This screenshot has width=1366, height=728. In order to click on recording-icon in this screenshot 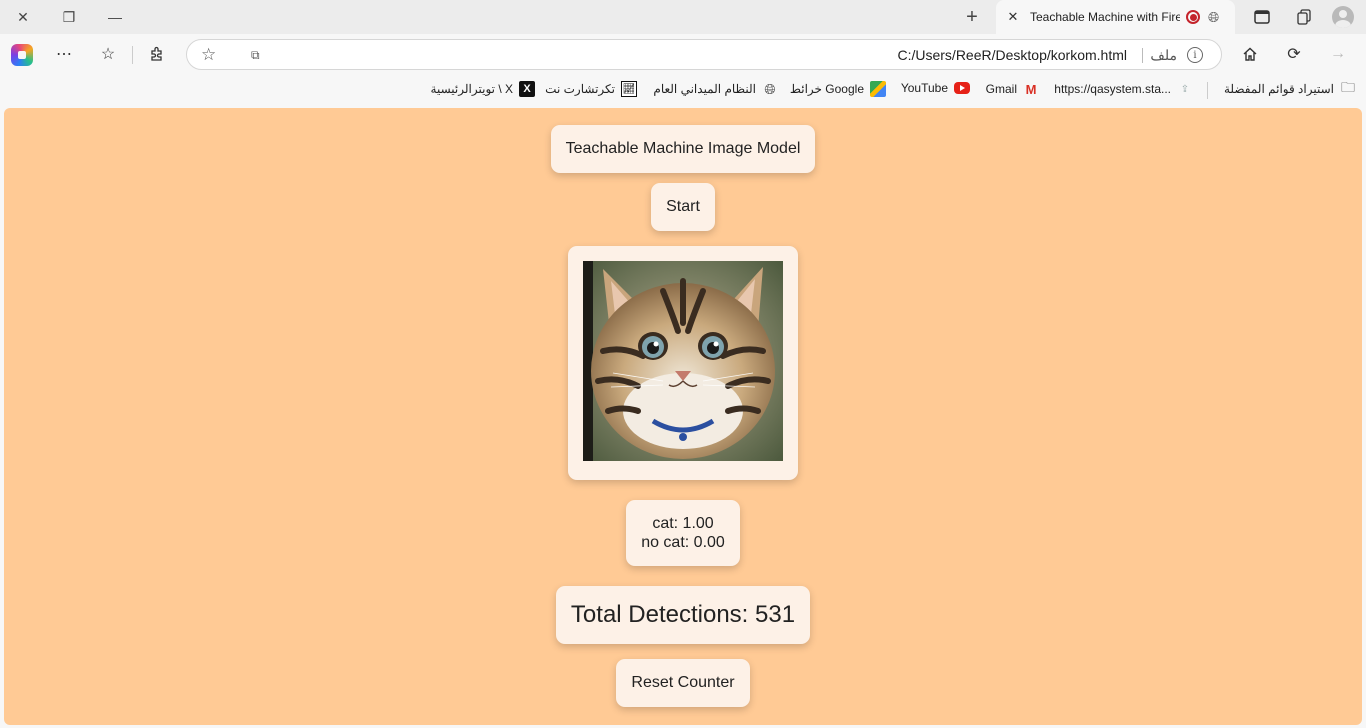, I will do `click(1193, 17)`.